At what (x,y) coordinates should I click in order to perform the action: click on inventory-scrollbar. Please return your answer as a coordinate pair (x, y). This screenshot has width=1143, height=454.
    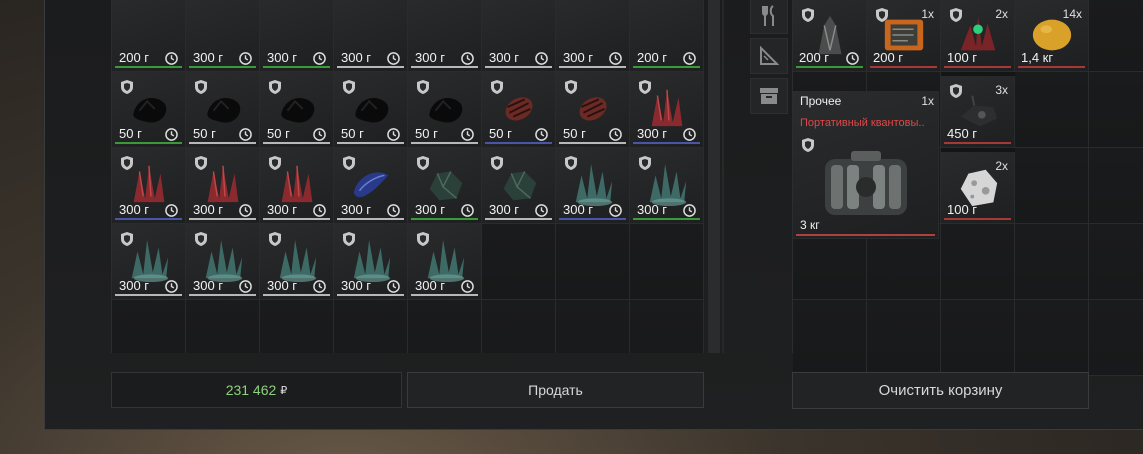
    Looking at the image, I should click on (714, 176).